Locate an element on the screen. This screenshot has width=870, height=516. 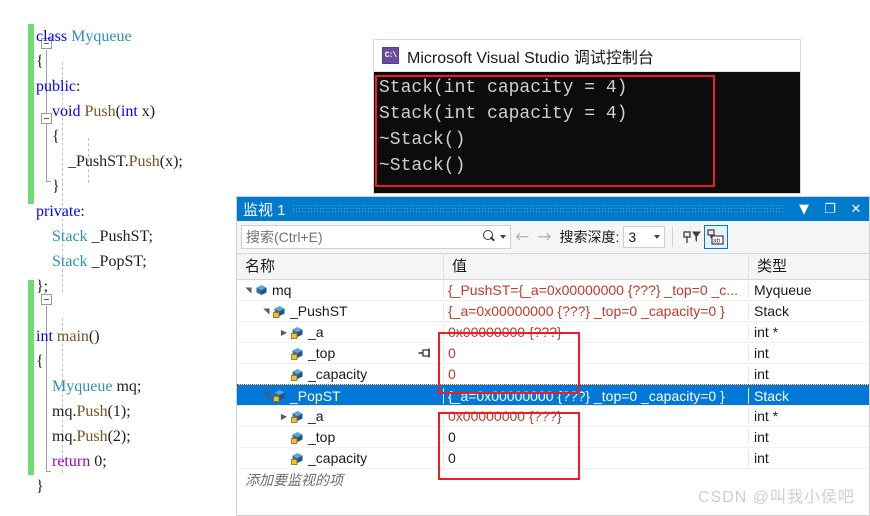
arrow-left-icon: ← is located at coordinates (522, 237).